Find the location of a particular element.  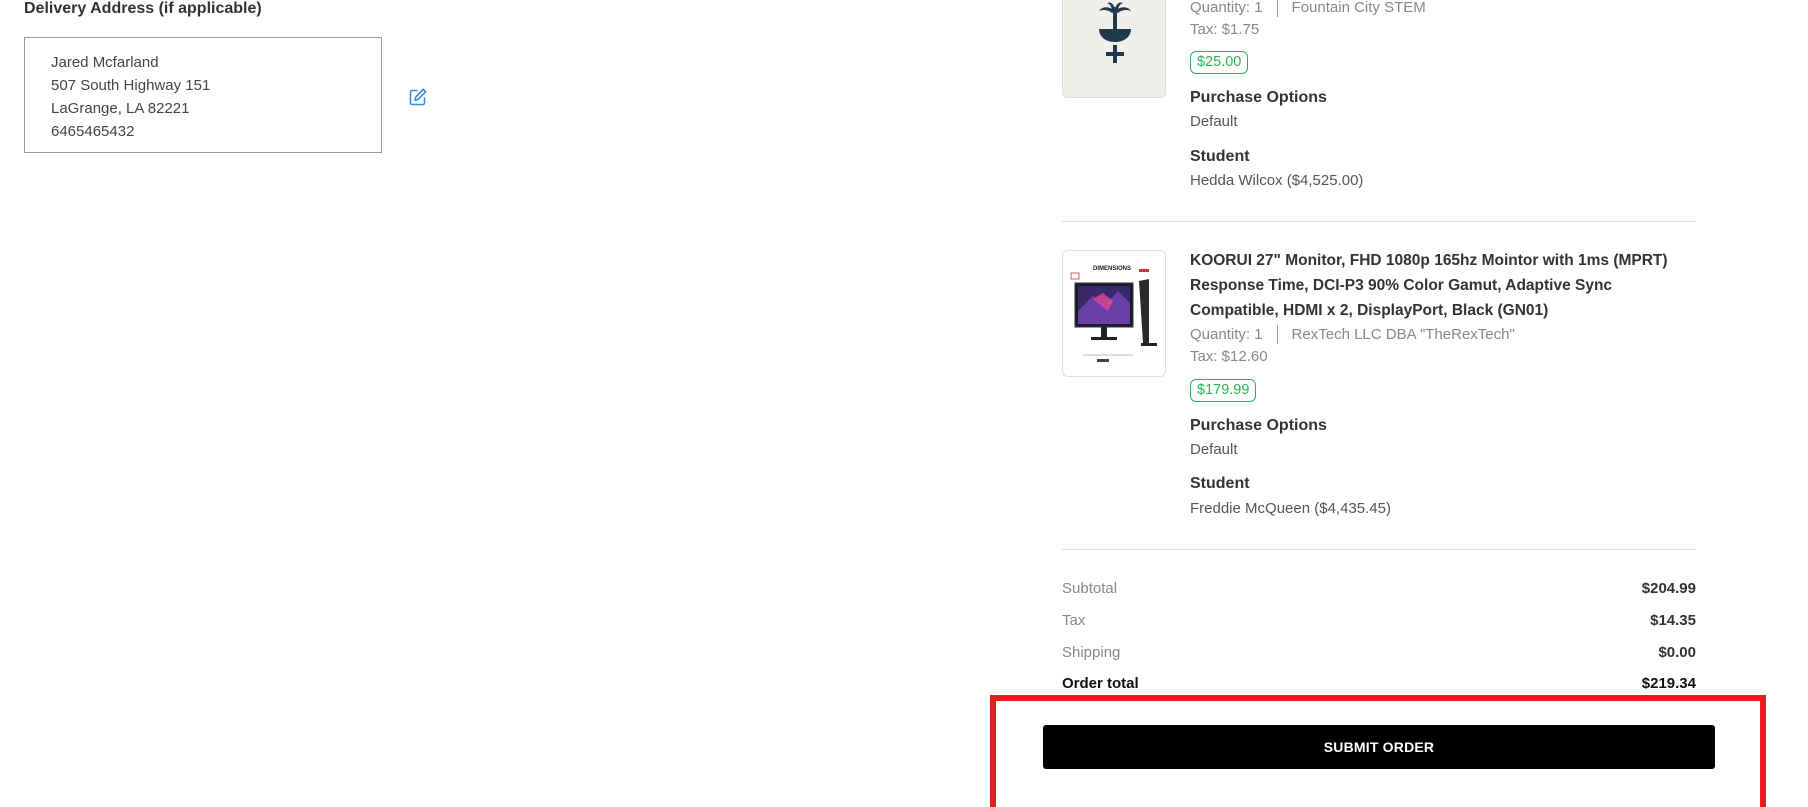

summary-subtotal-row: Subtotal $204.99 is located at coordinates (1379, 588).